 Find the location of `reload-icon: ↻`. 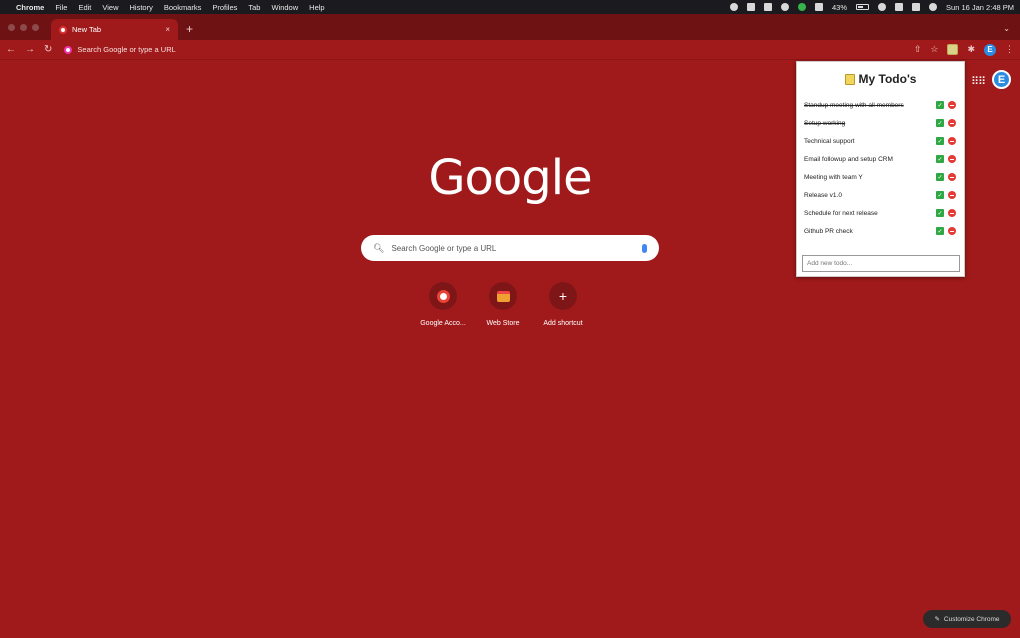

reload-icon: ↻ is located at coordinates (48, 49).